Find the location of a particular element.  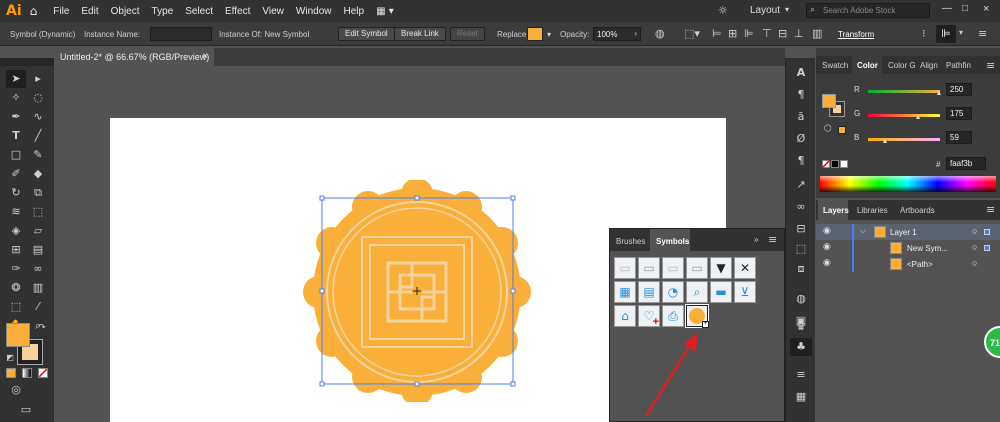

menu-select: Select is located at coordinates (199, 11).